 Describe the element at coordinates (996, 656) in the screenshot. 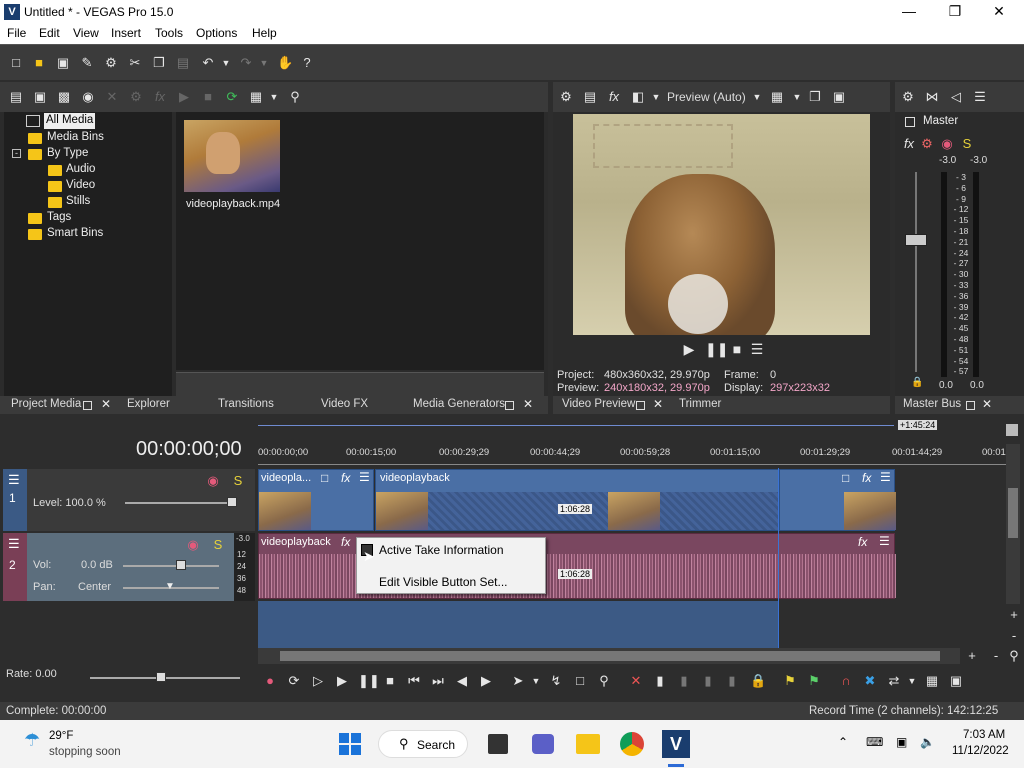

I see `zoom-out-horizontal-icon: -` at that location.